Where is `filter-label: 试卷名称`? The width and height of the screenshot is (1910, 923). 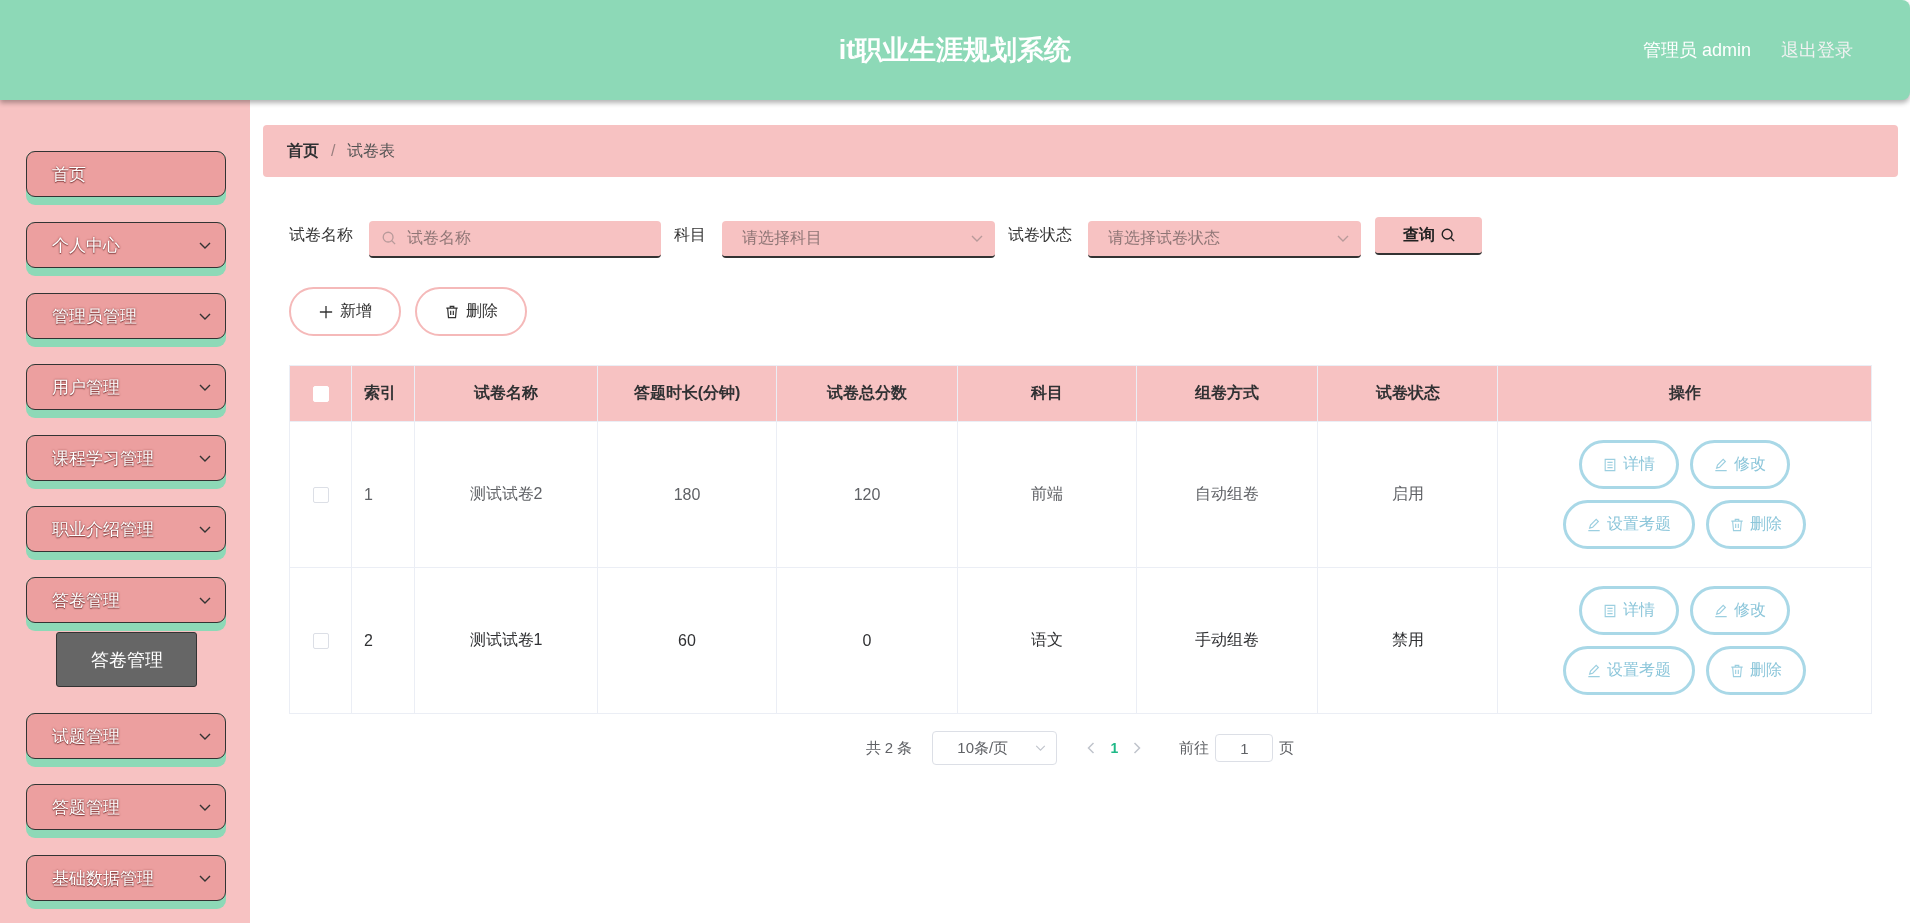 filter-label: 试卷名称 is located at coordinates (321, 234).